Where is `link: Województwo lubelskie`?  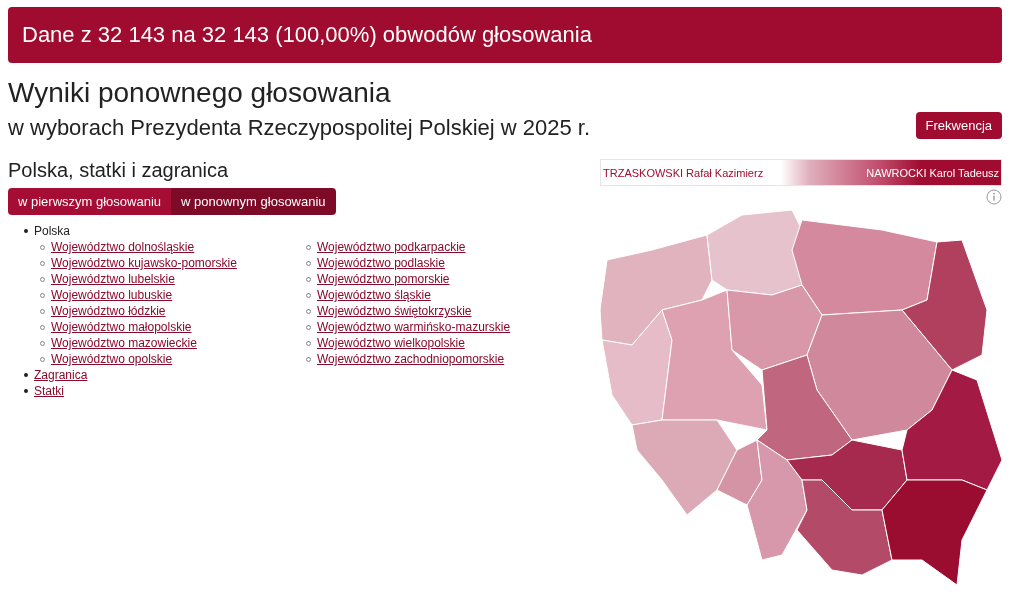 link: Województwo lubelskie is located at coordinates (113, 279).